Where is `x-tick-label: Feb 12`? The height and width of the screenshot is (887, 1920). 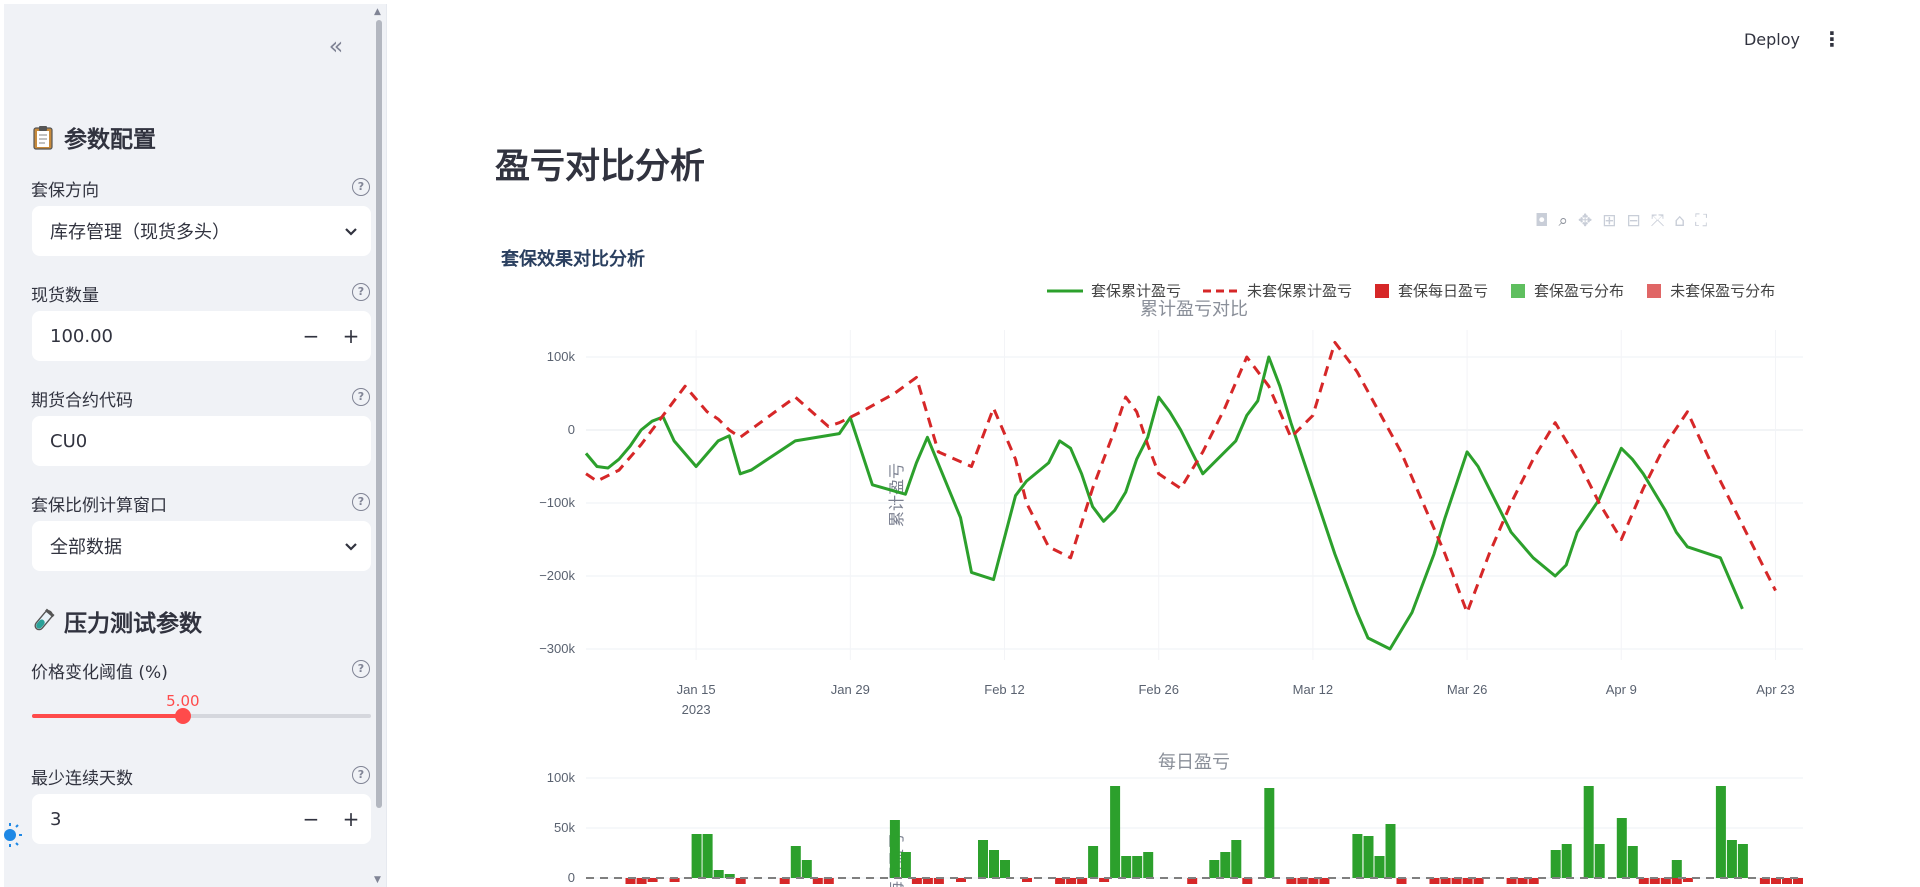
x-tick-label: Feb 12 is located at coordinates (1004, 689).